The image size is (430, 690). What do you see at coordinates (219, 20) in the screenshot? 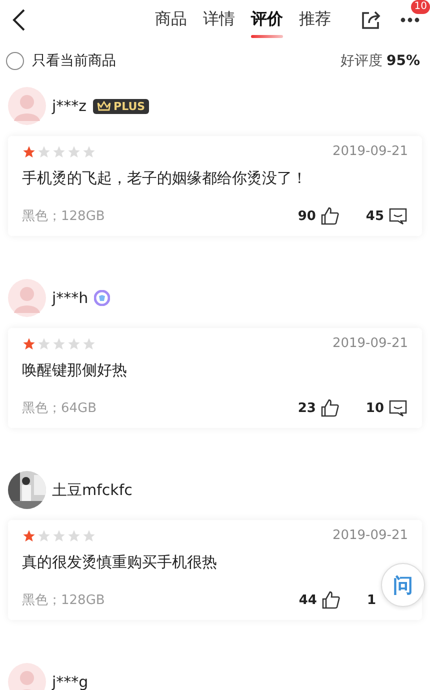
I see `nav-tab: 详情` at bounding box center [219, 20].